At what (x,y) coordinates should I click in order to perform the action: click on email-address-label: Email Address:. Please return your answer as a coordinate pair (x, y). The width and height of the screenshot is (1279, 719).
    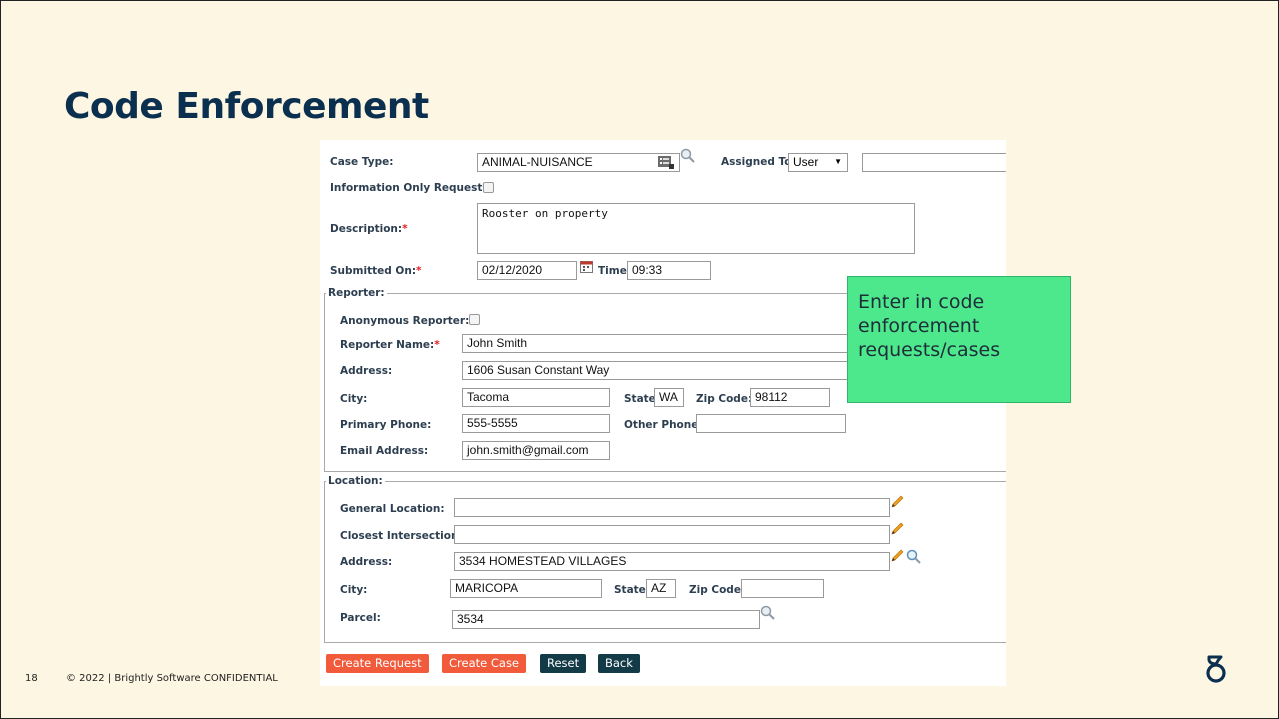
    Looking at the image, I should click on (384, 451).